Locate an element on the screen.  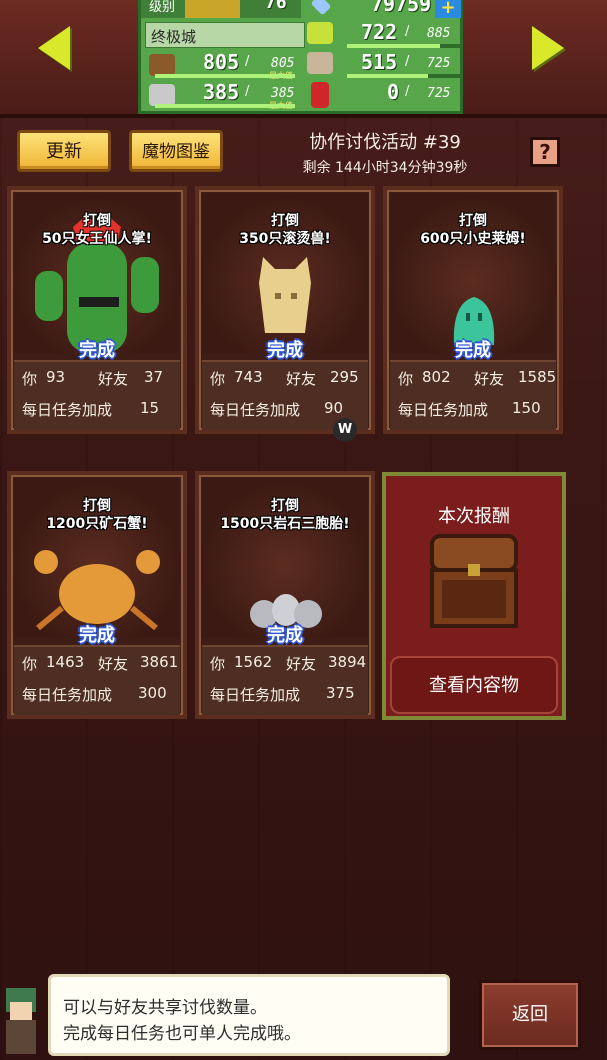
hint-line-2: 完成每日任务也可单人完成哦。 is located at coordinates (182, 1034).